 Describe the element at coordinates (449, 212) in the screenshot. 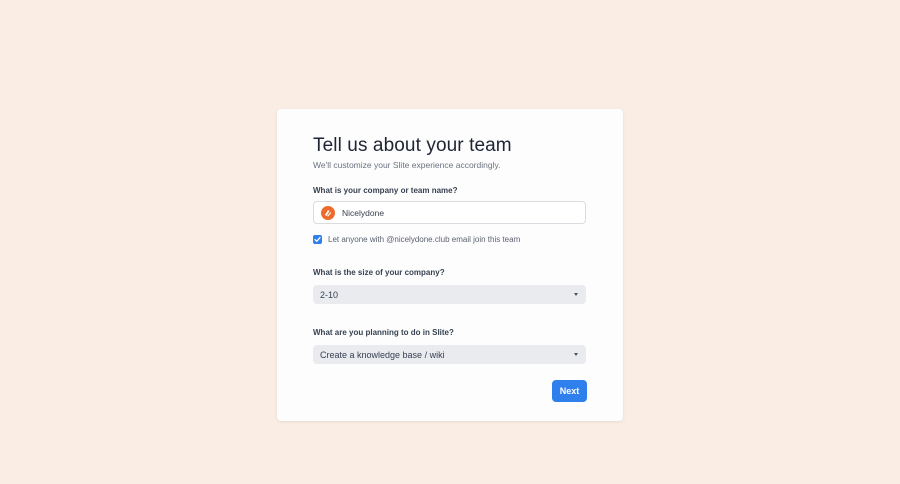

I see `company-name-field: Nicelydone` at that location.